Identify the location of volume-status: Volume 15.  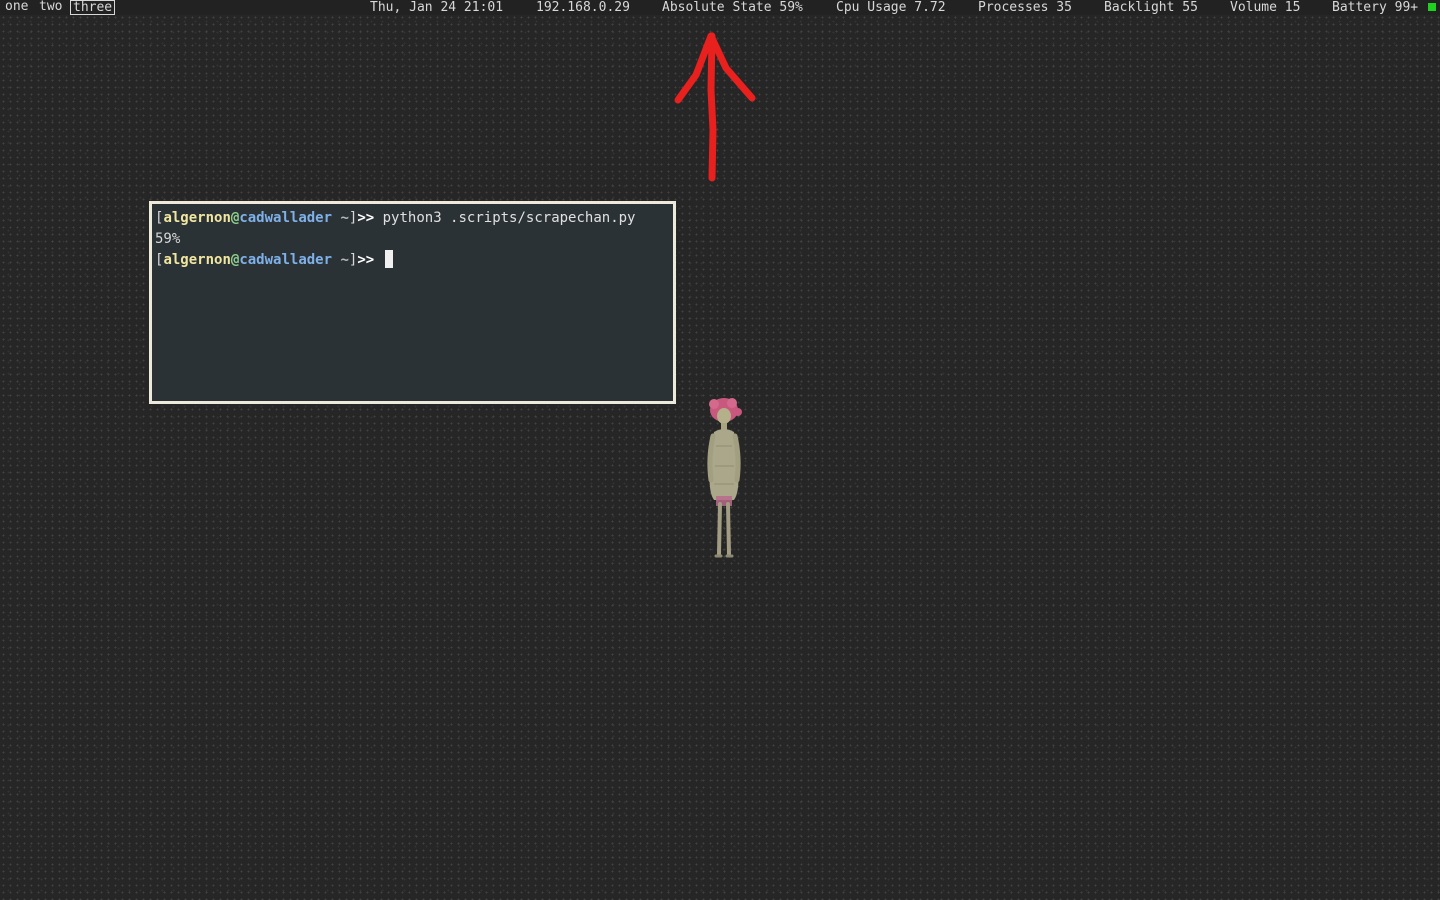
(1265, 7).